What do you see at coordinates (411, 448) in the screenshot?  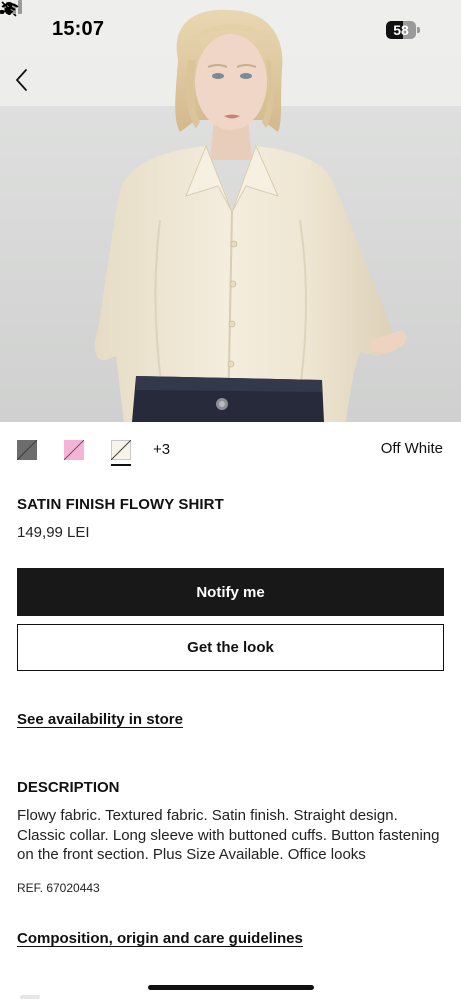 I see `selected-color-name: Off White` at bounding box center [411, 448].